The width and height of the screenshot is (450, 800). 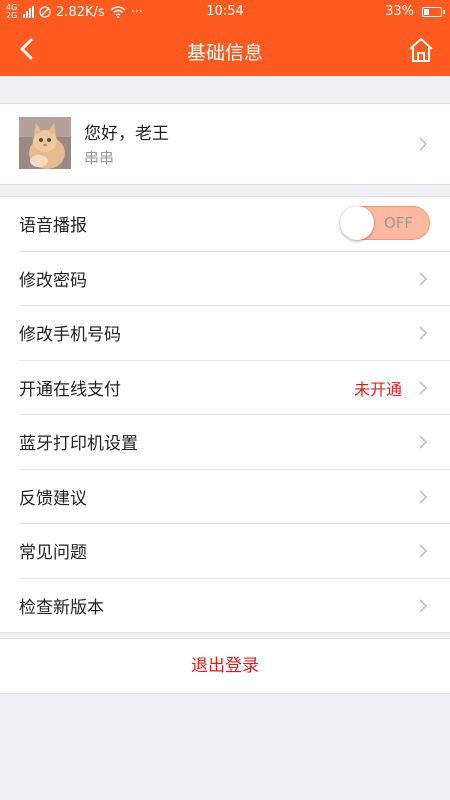 What do you see at coordinates (53, 226) in the screenshot?
I see `voice-broadcast-label: 语音播报` at bounding box center [53, 226].